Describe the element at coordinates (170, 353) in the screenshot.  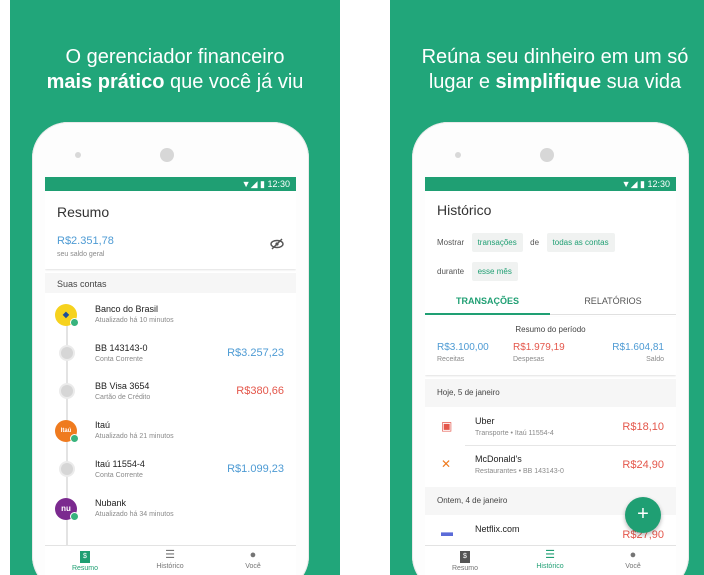
I see `account-row: BB 143143-0 Conta Corrente R$3.257,23` at that location.